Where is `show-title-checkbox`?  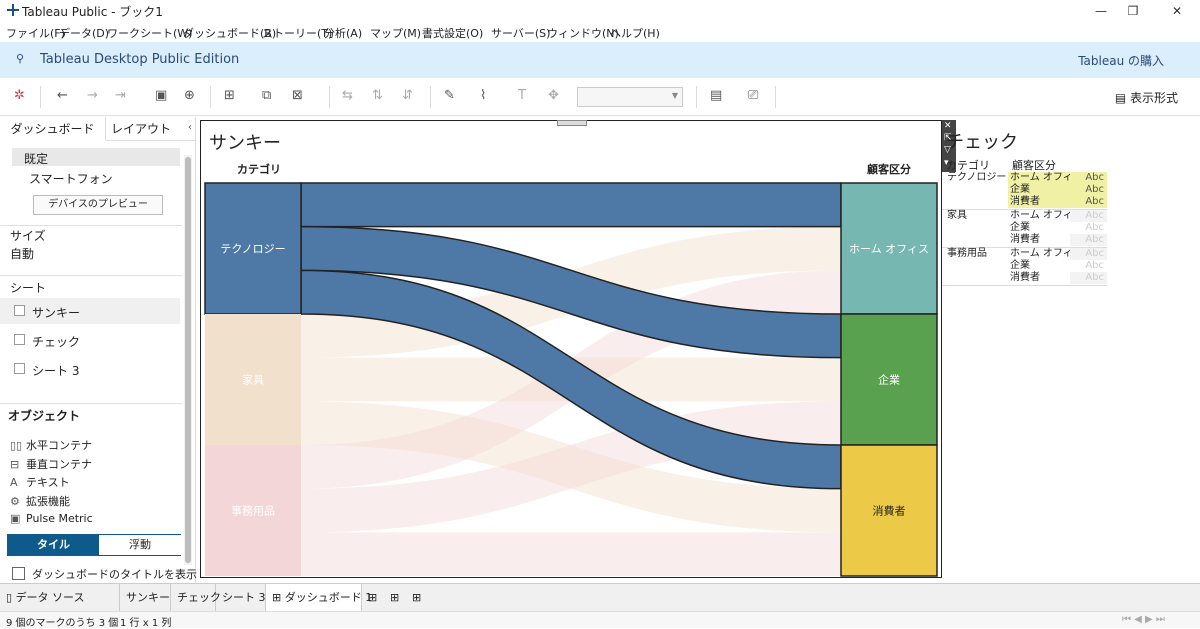 show-title-checkbox is located at coordinates (18, 573).